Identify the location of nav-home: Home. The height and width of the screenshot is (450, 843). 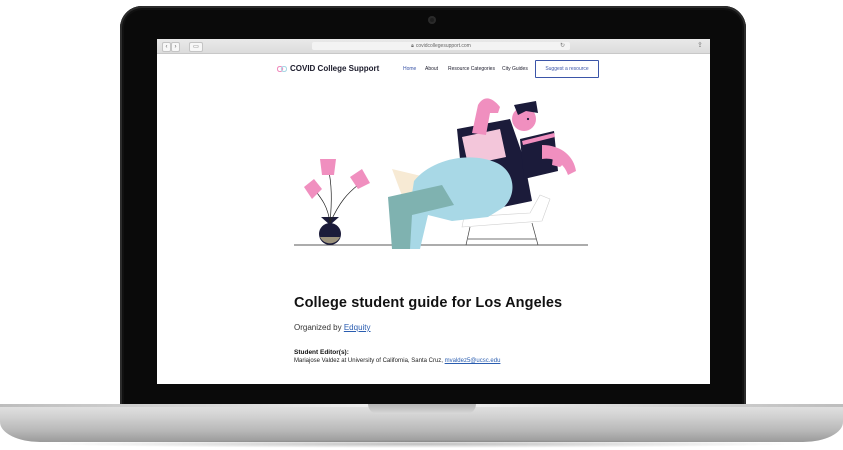
(409, 69).